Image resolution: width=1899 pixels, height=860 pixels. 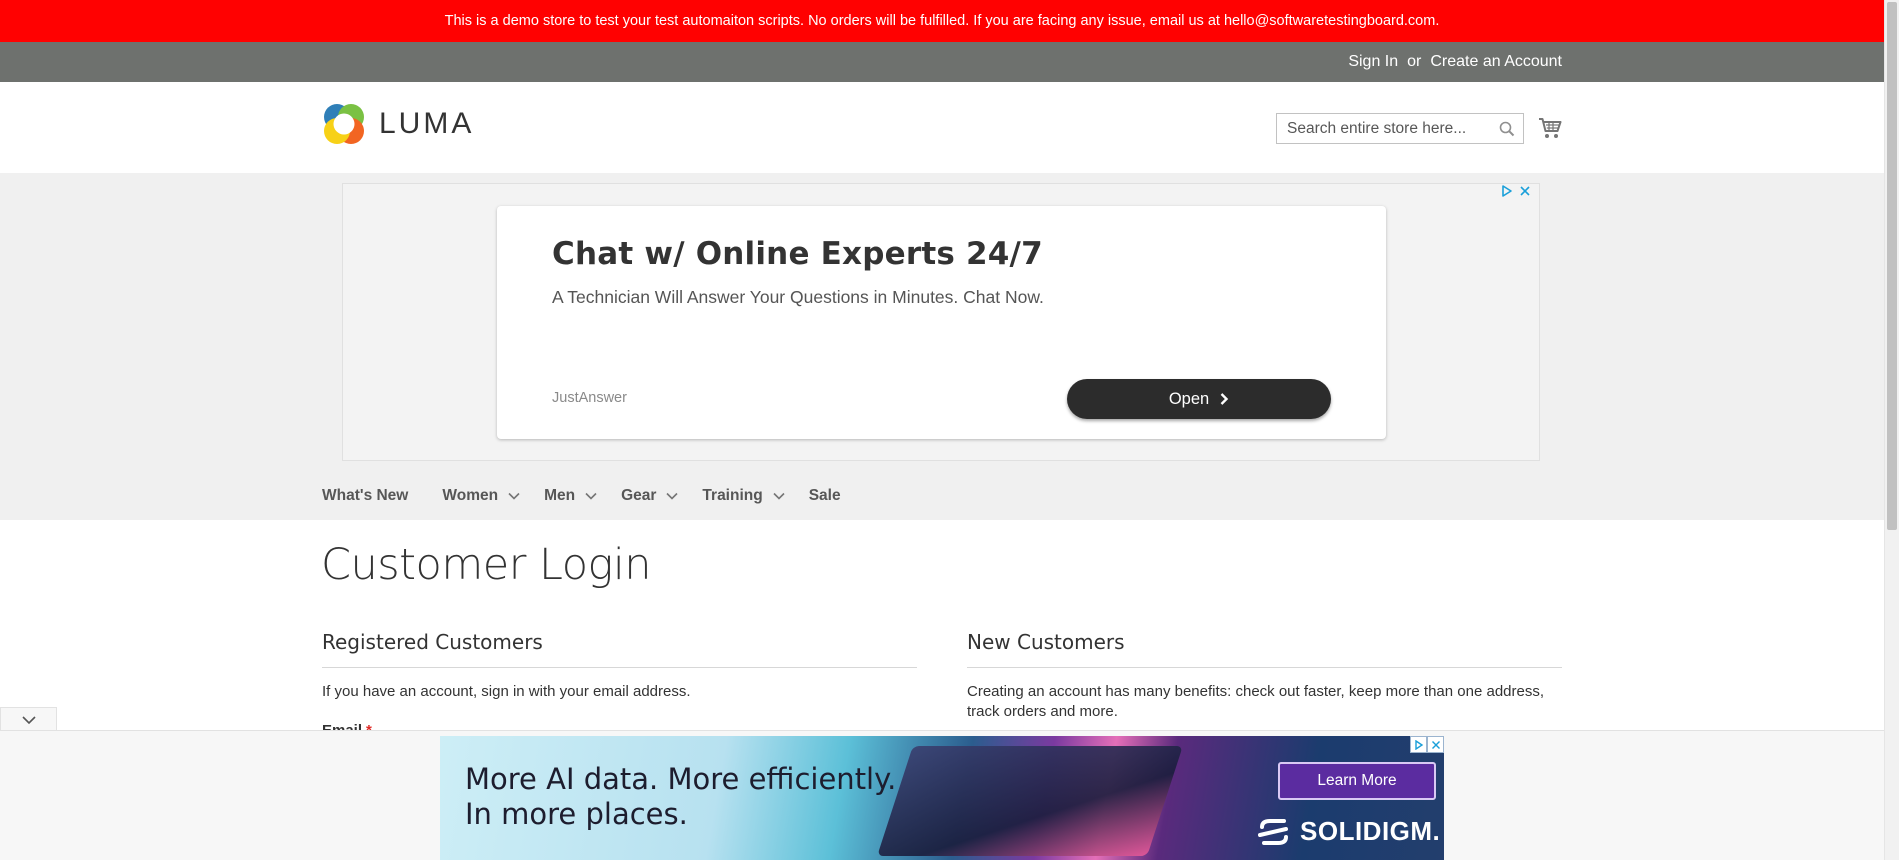 I want to click on nav-item-whats-new: What's New, so click(x=365, y=496).